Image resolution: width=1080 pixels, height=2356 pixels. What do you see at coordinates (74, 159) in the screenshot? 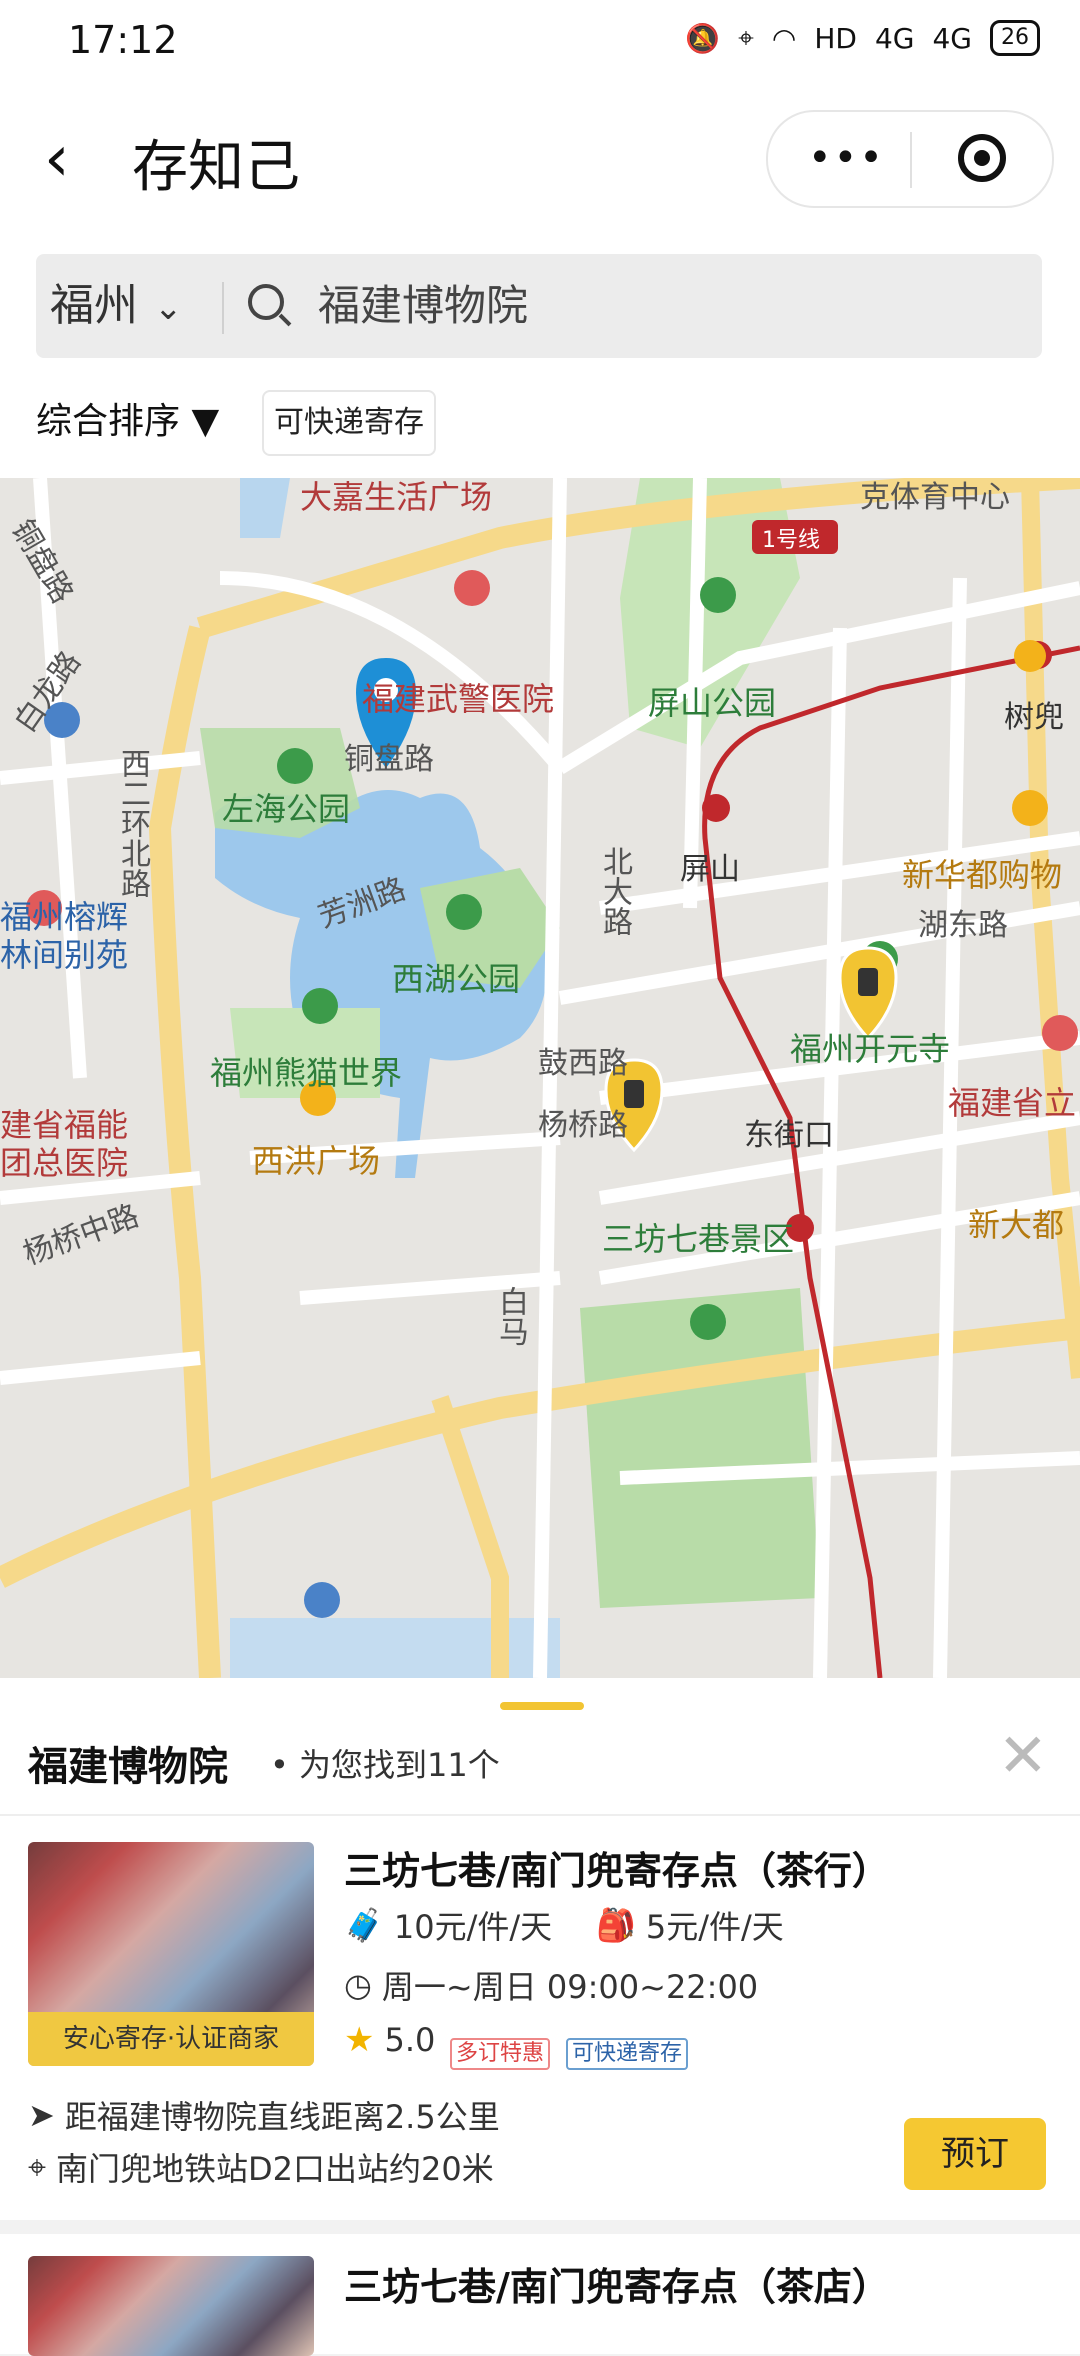
I see `back-icon: ‹` at bounding box center [74, 159].